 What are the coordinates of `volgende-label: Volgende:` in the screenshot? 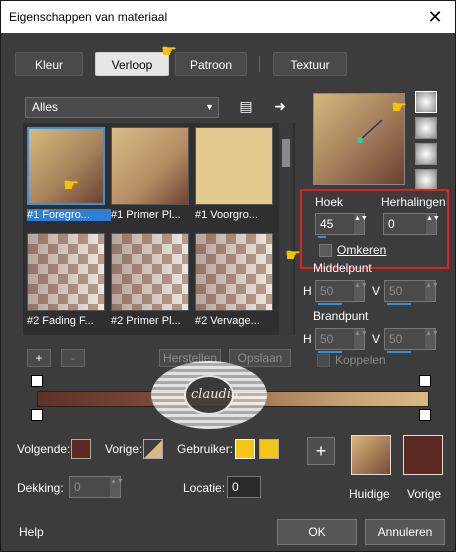 It's located at (44, 449).